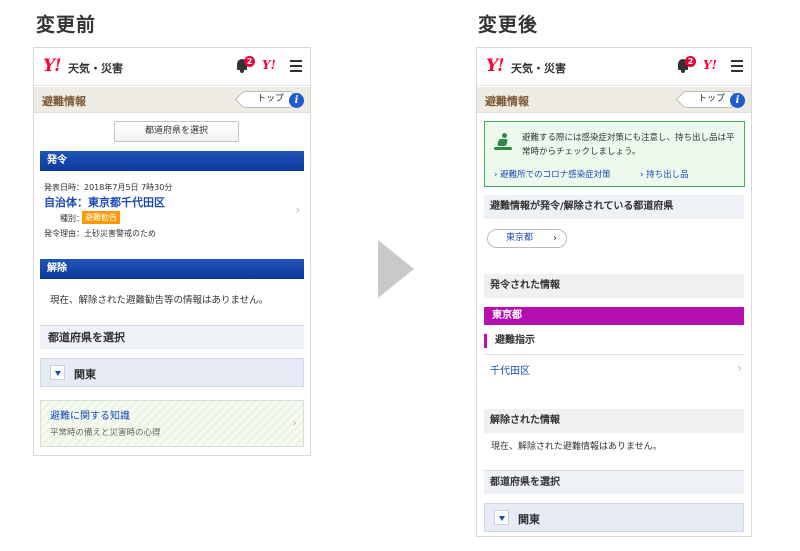 This screenshot has height=551, width=800. Describe the element at coordinates (508, 25) in the screenshot. I see `after-label: 変更後` at that location.